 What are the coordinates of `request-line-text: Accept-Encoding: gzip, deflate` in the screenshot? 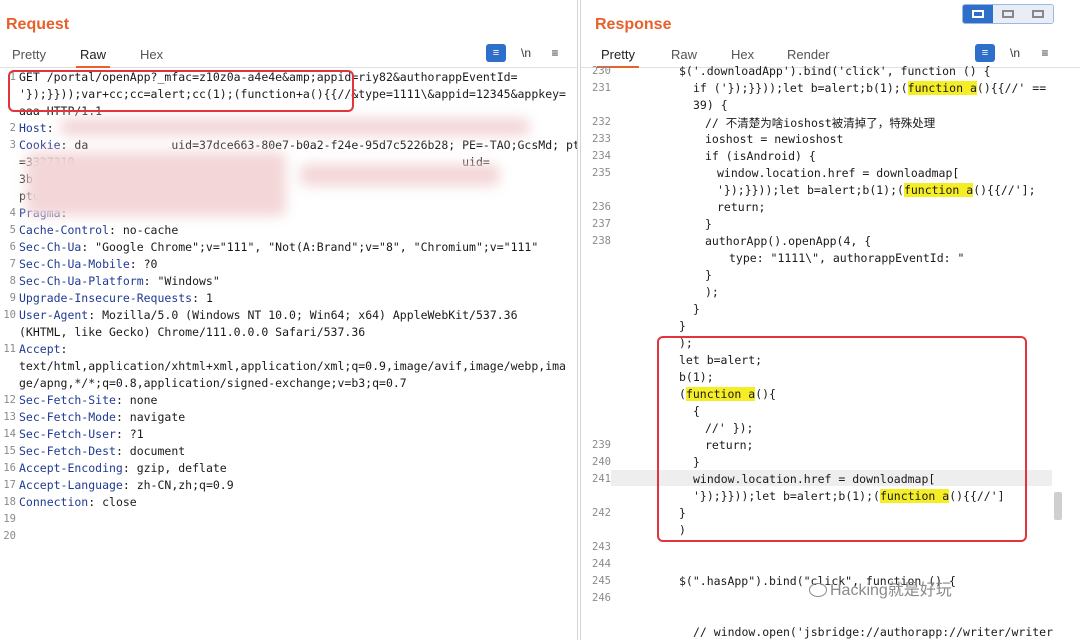 It's located at (123, 468).